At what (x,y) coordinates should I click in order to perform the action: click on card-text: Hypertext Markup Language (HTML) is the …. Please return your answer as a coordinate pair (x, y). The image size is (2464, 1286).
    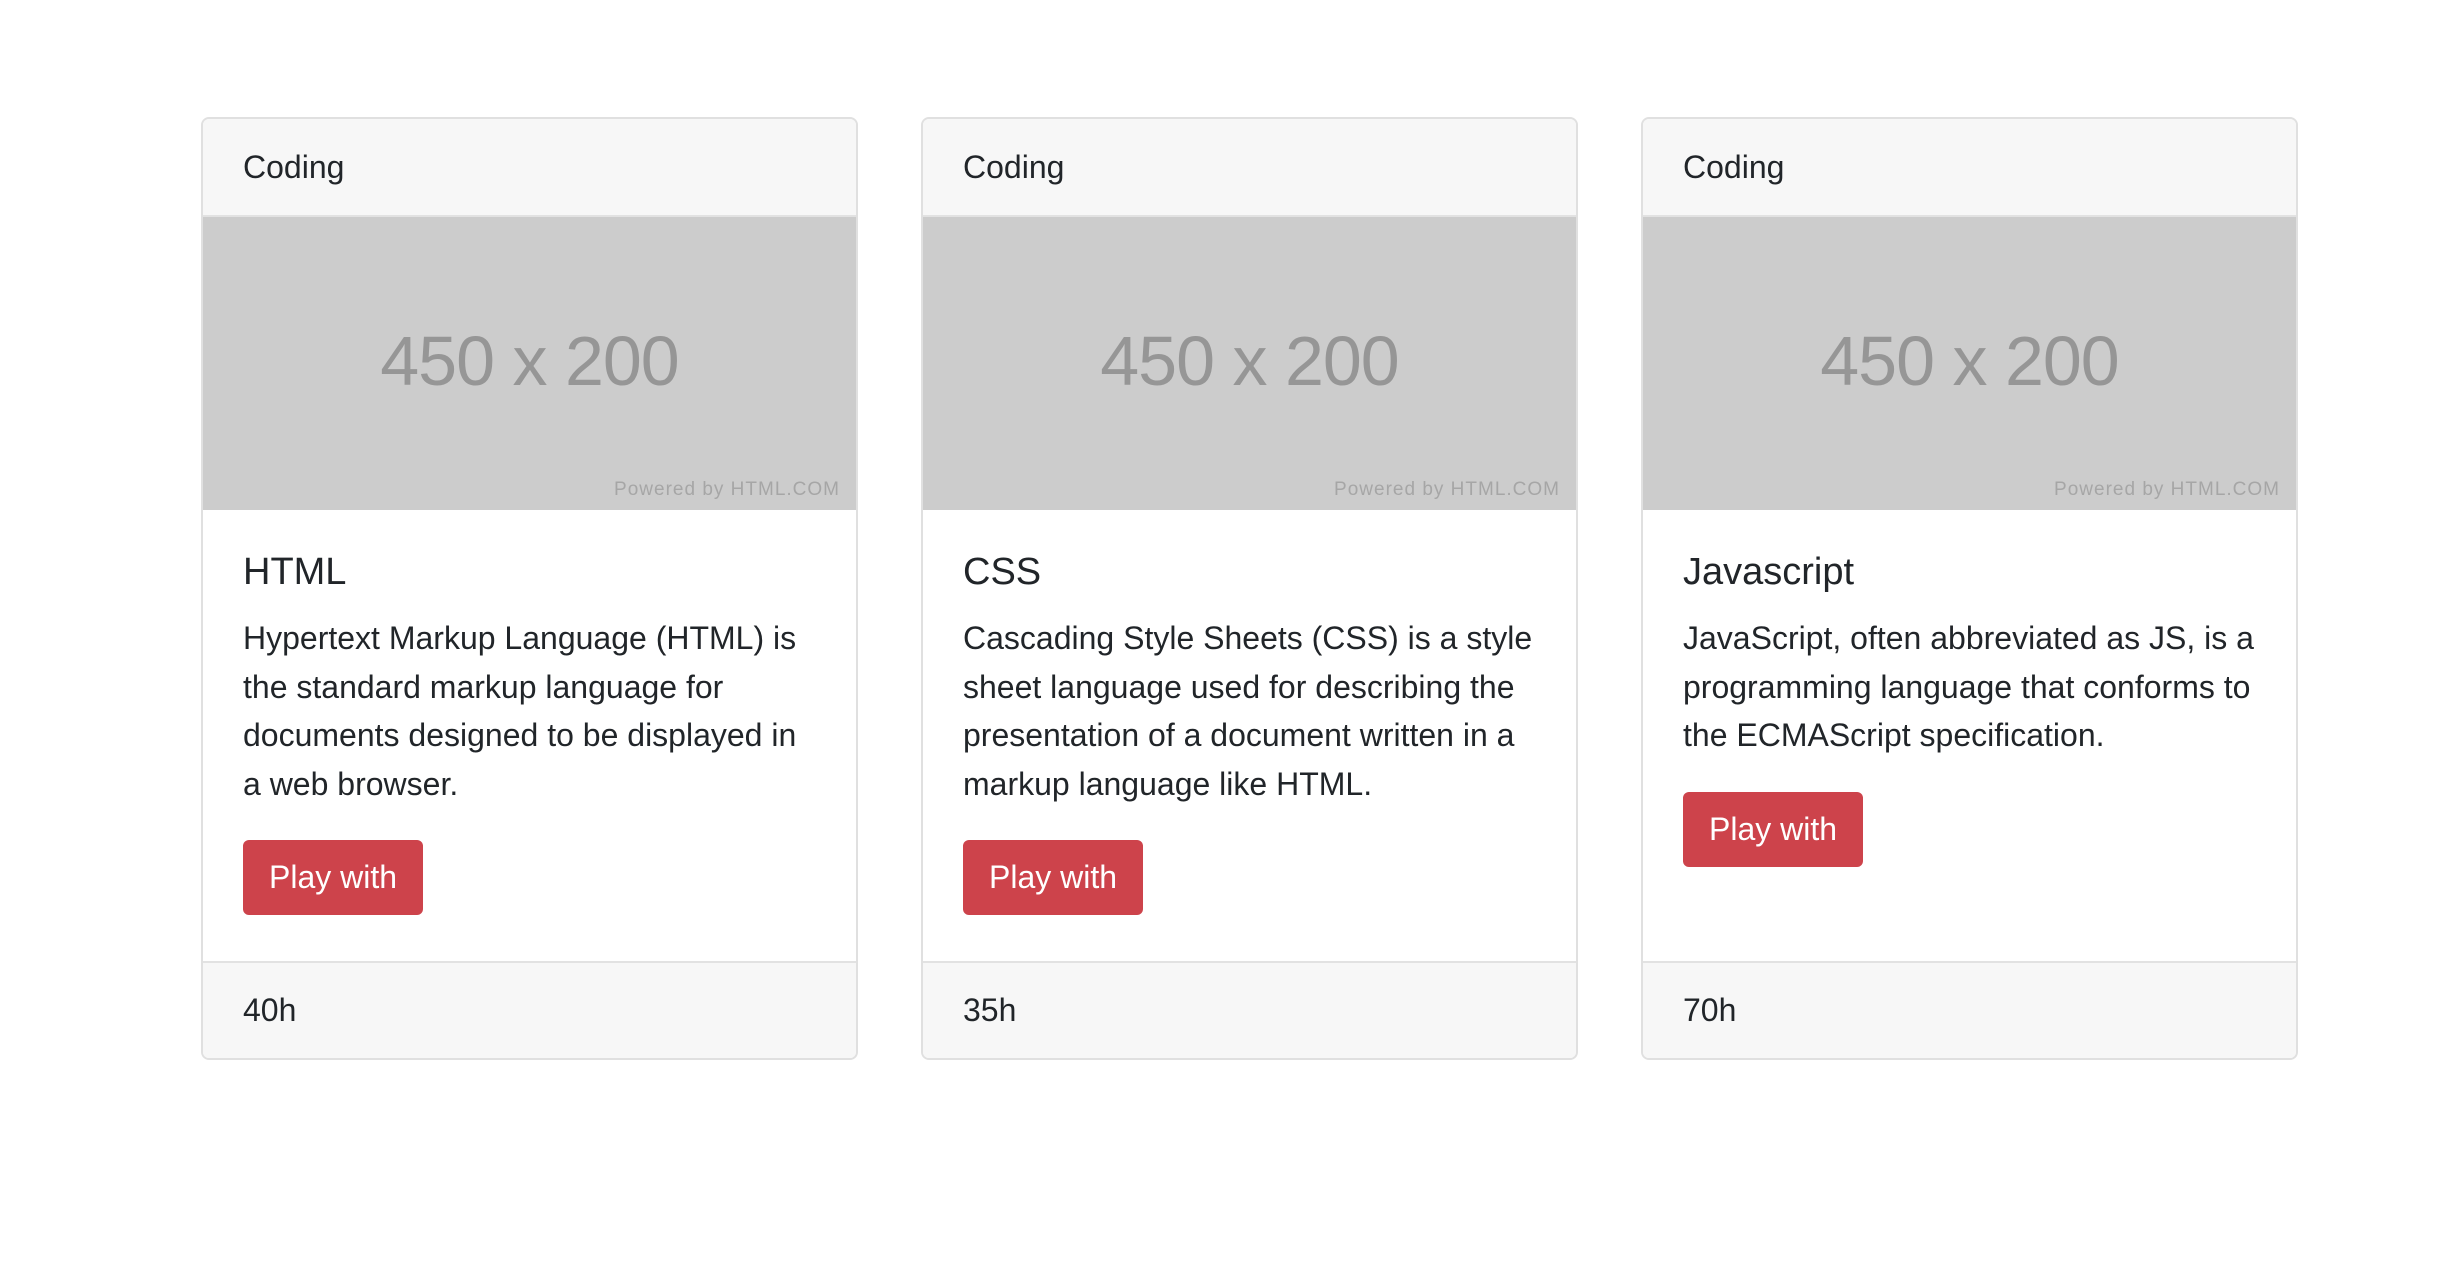
    Looking at the image, I should click on (520, 711).